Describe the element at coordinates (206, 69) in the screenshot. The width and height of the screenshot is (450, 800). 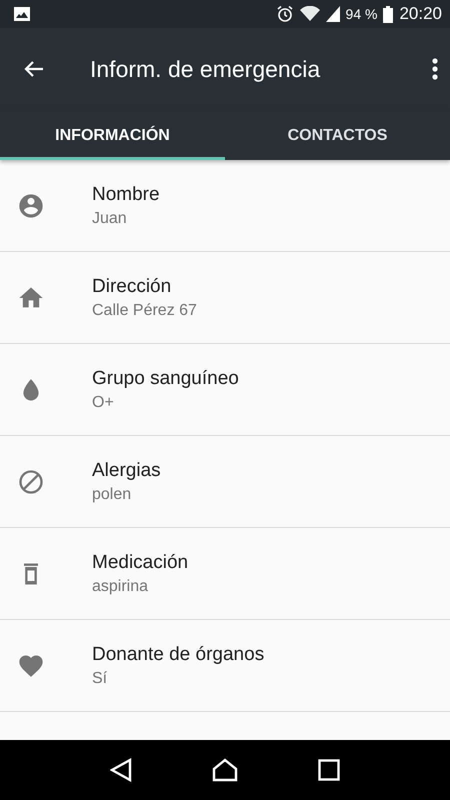
I see `screen-title: Inform. de emergencia` at that location.